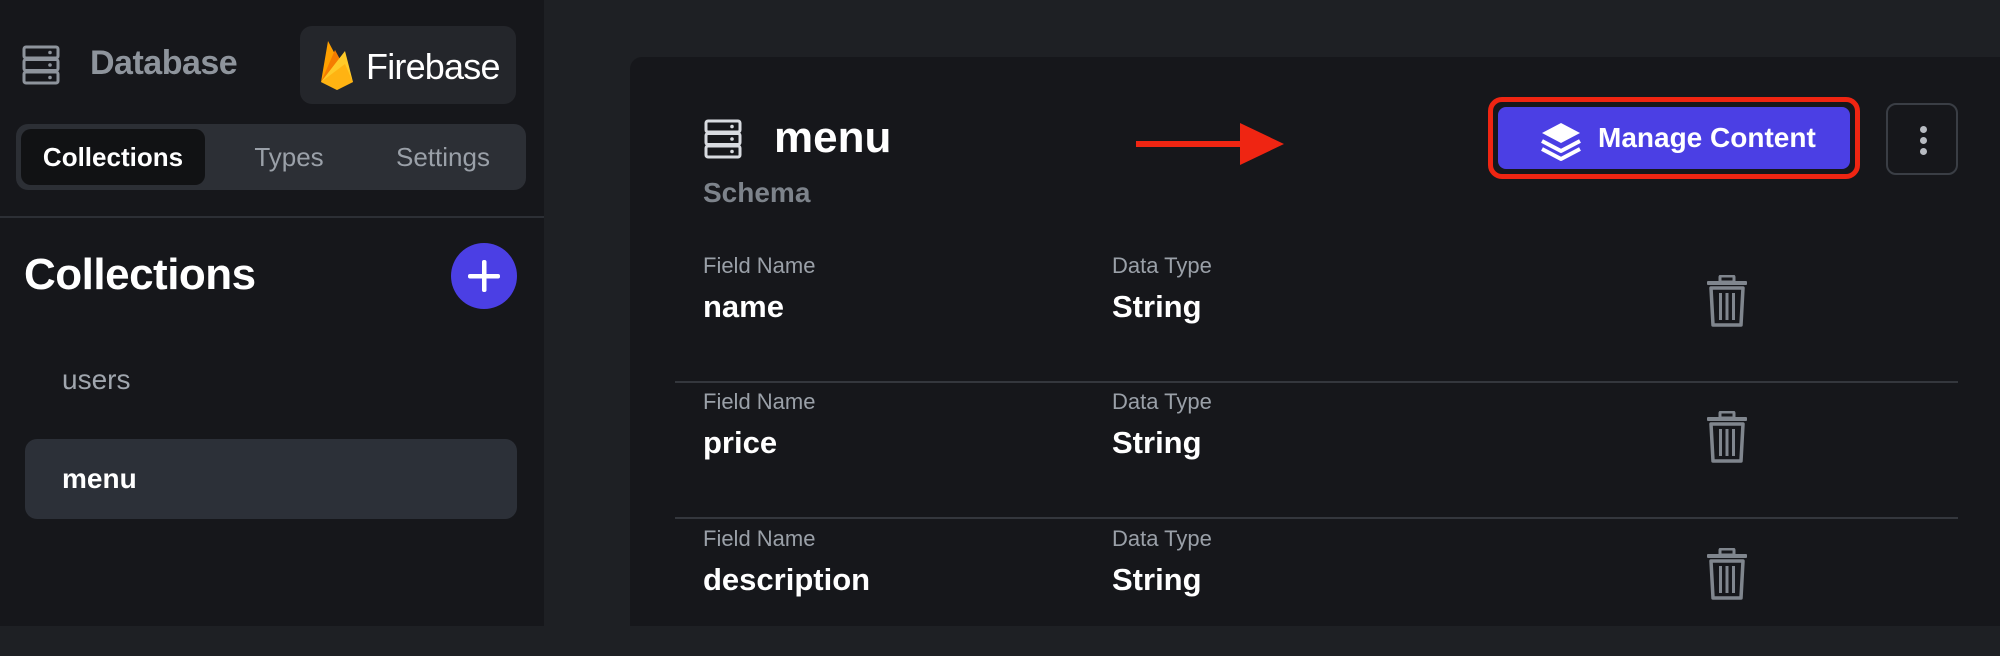 This screenshot has height=656, width=2000. What do you see at coordinates (443, 157) in the screenshot?
I see `tab-settings: Settings` at bounding box center [443, 157].